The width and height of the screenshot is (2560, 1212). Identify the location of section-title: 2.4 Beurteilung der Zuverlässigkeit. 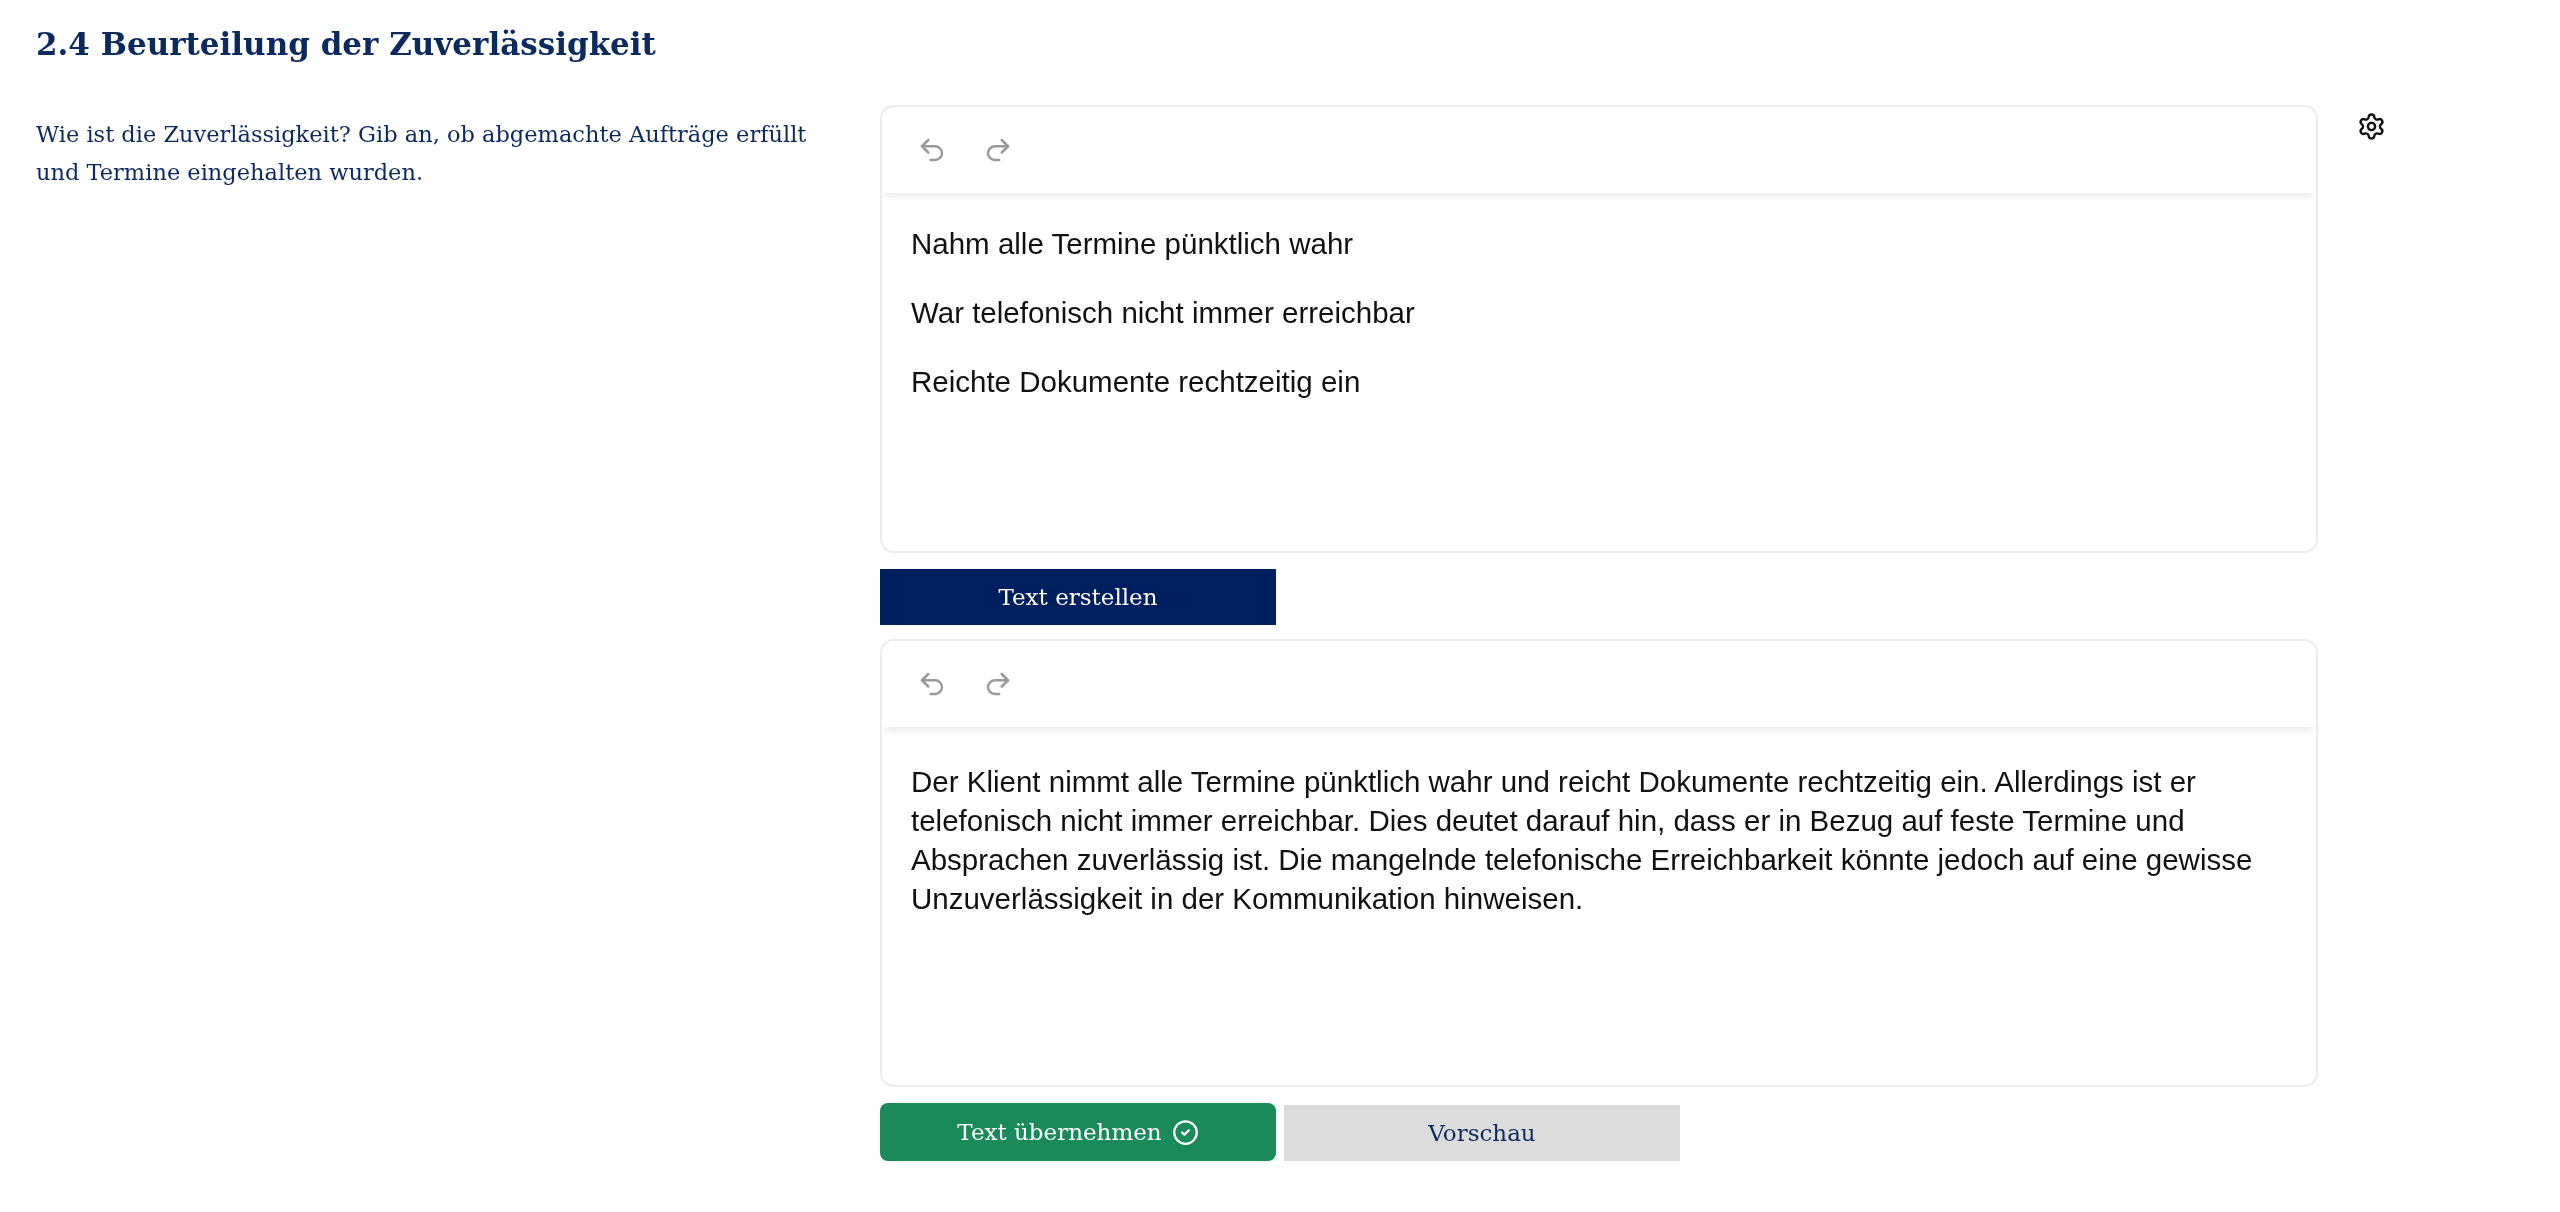
(346, 44).